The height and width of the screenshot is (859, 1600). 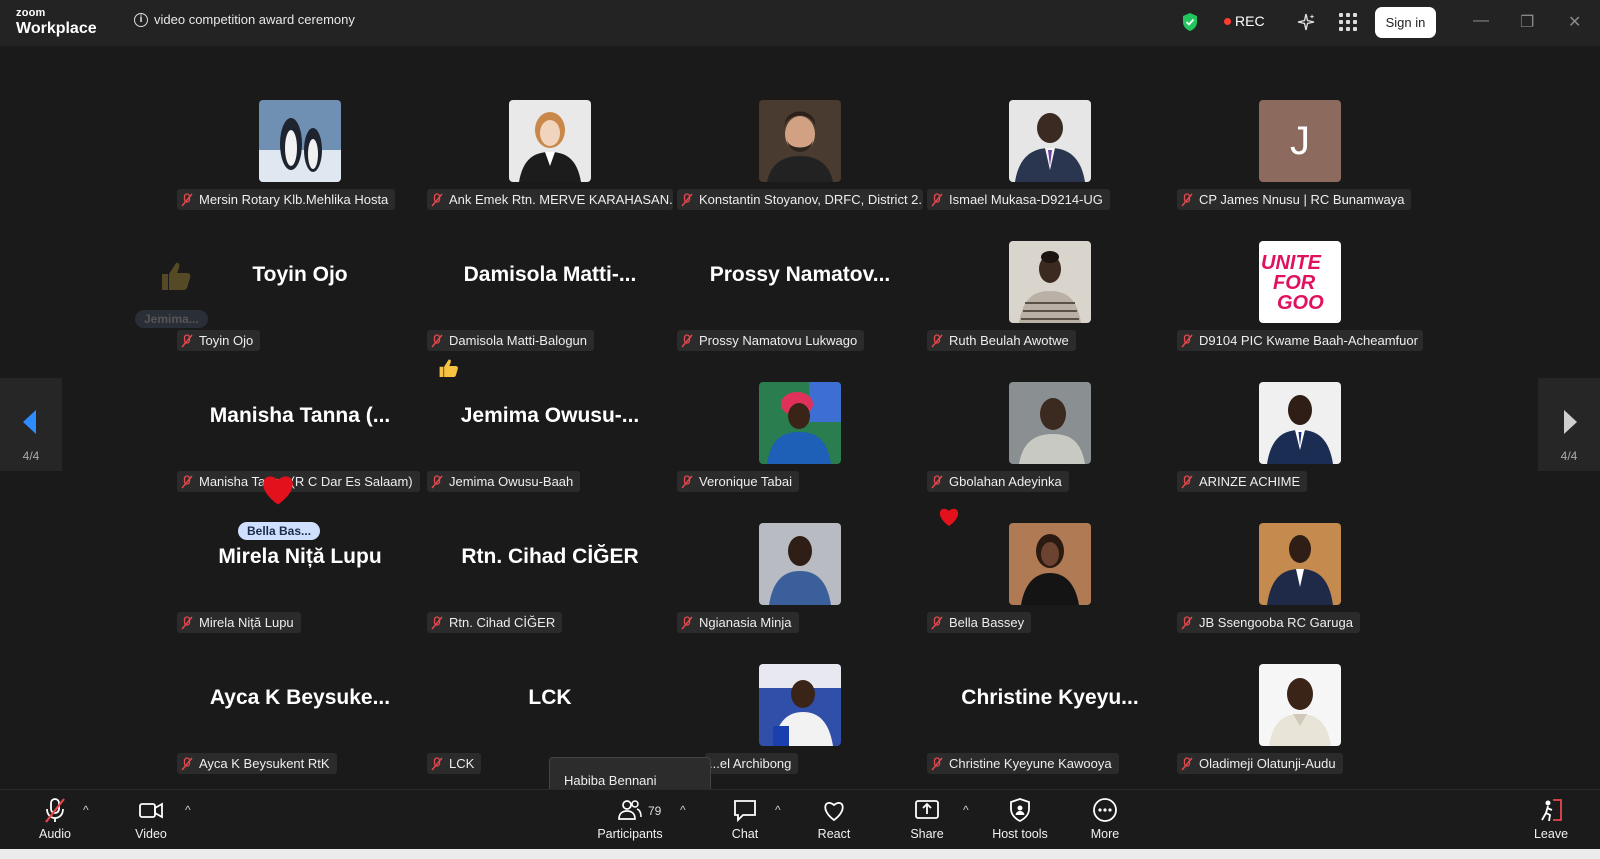 What do you see at coordinates (504, 481) in the screenshot?
I see `participant-name-tag: Jemima Owusu-Baah` at bounding box center [504, 481].